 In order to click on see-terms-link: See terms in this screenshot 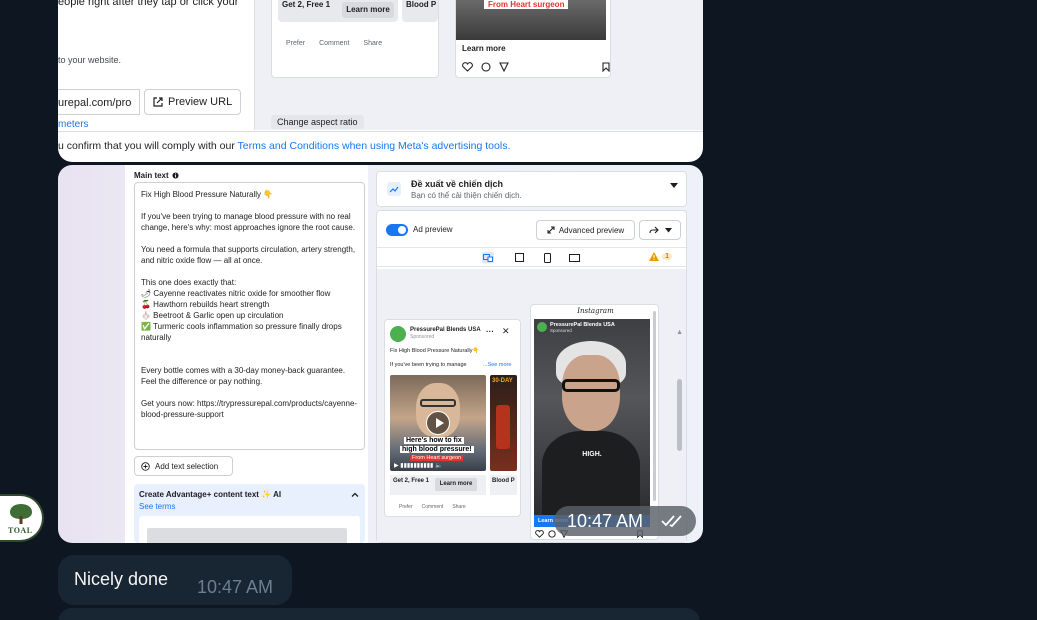, I will do `click(157, 506)`.